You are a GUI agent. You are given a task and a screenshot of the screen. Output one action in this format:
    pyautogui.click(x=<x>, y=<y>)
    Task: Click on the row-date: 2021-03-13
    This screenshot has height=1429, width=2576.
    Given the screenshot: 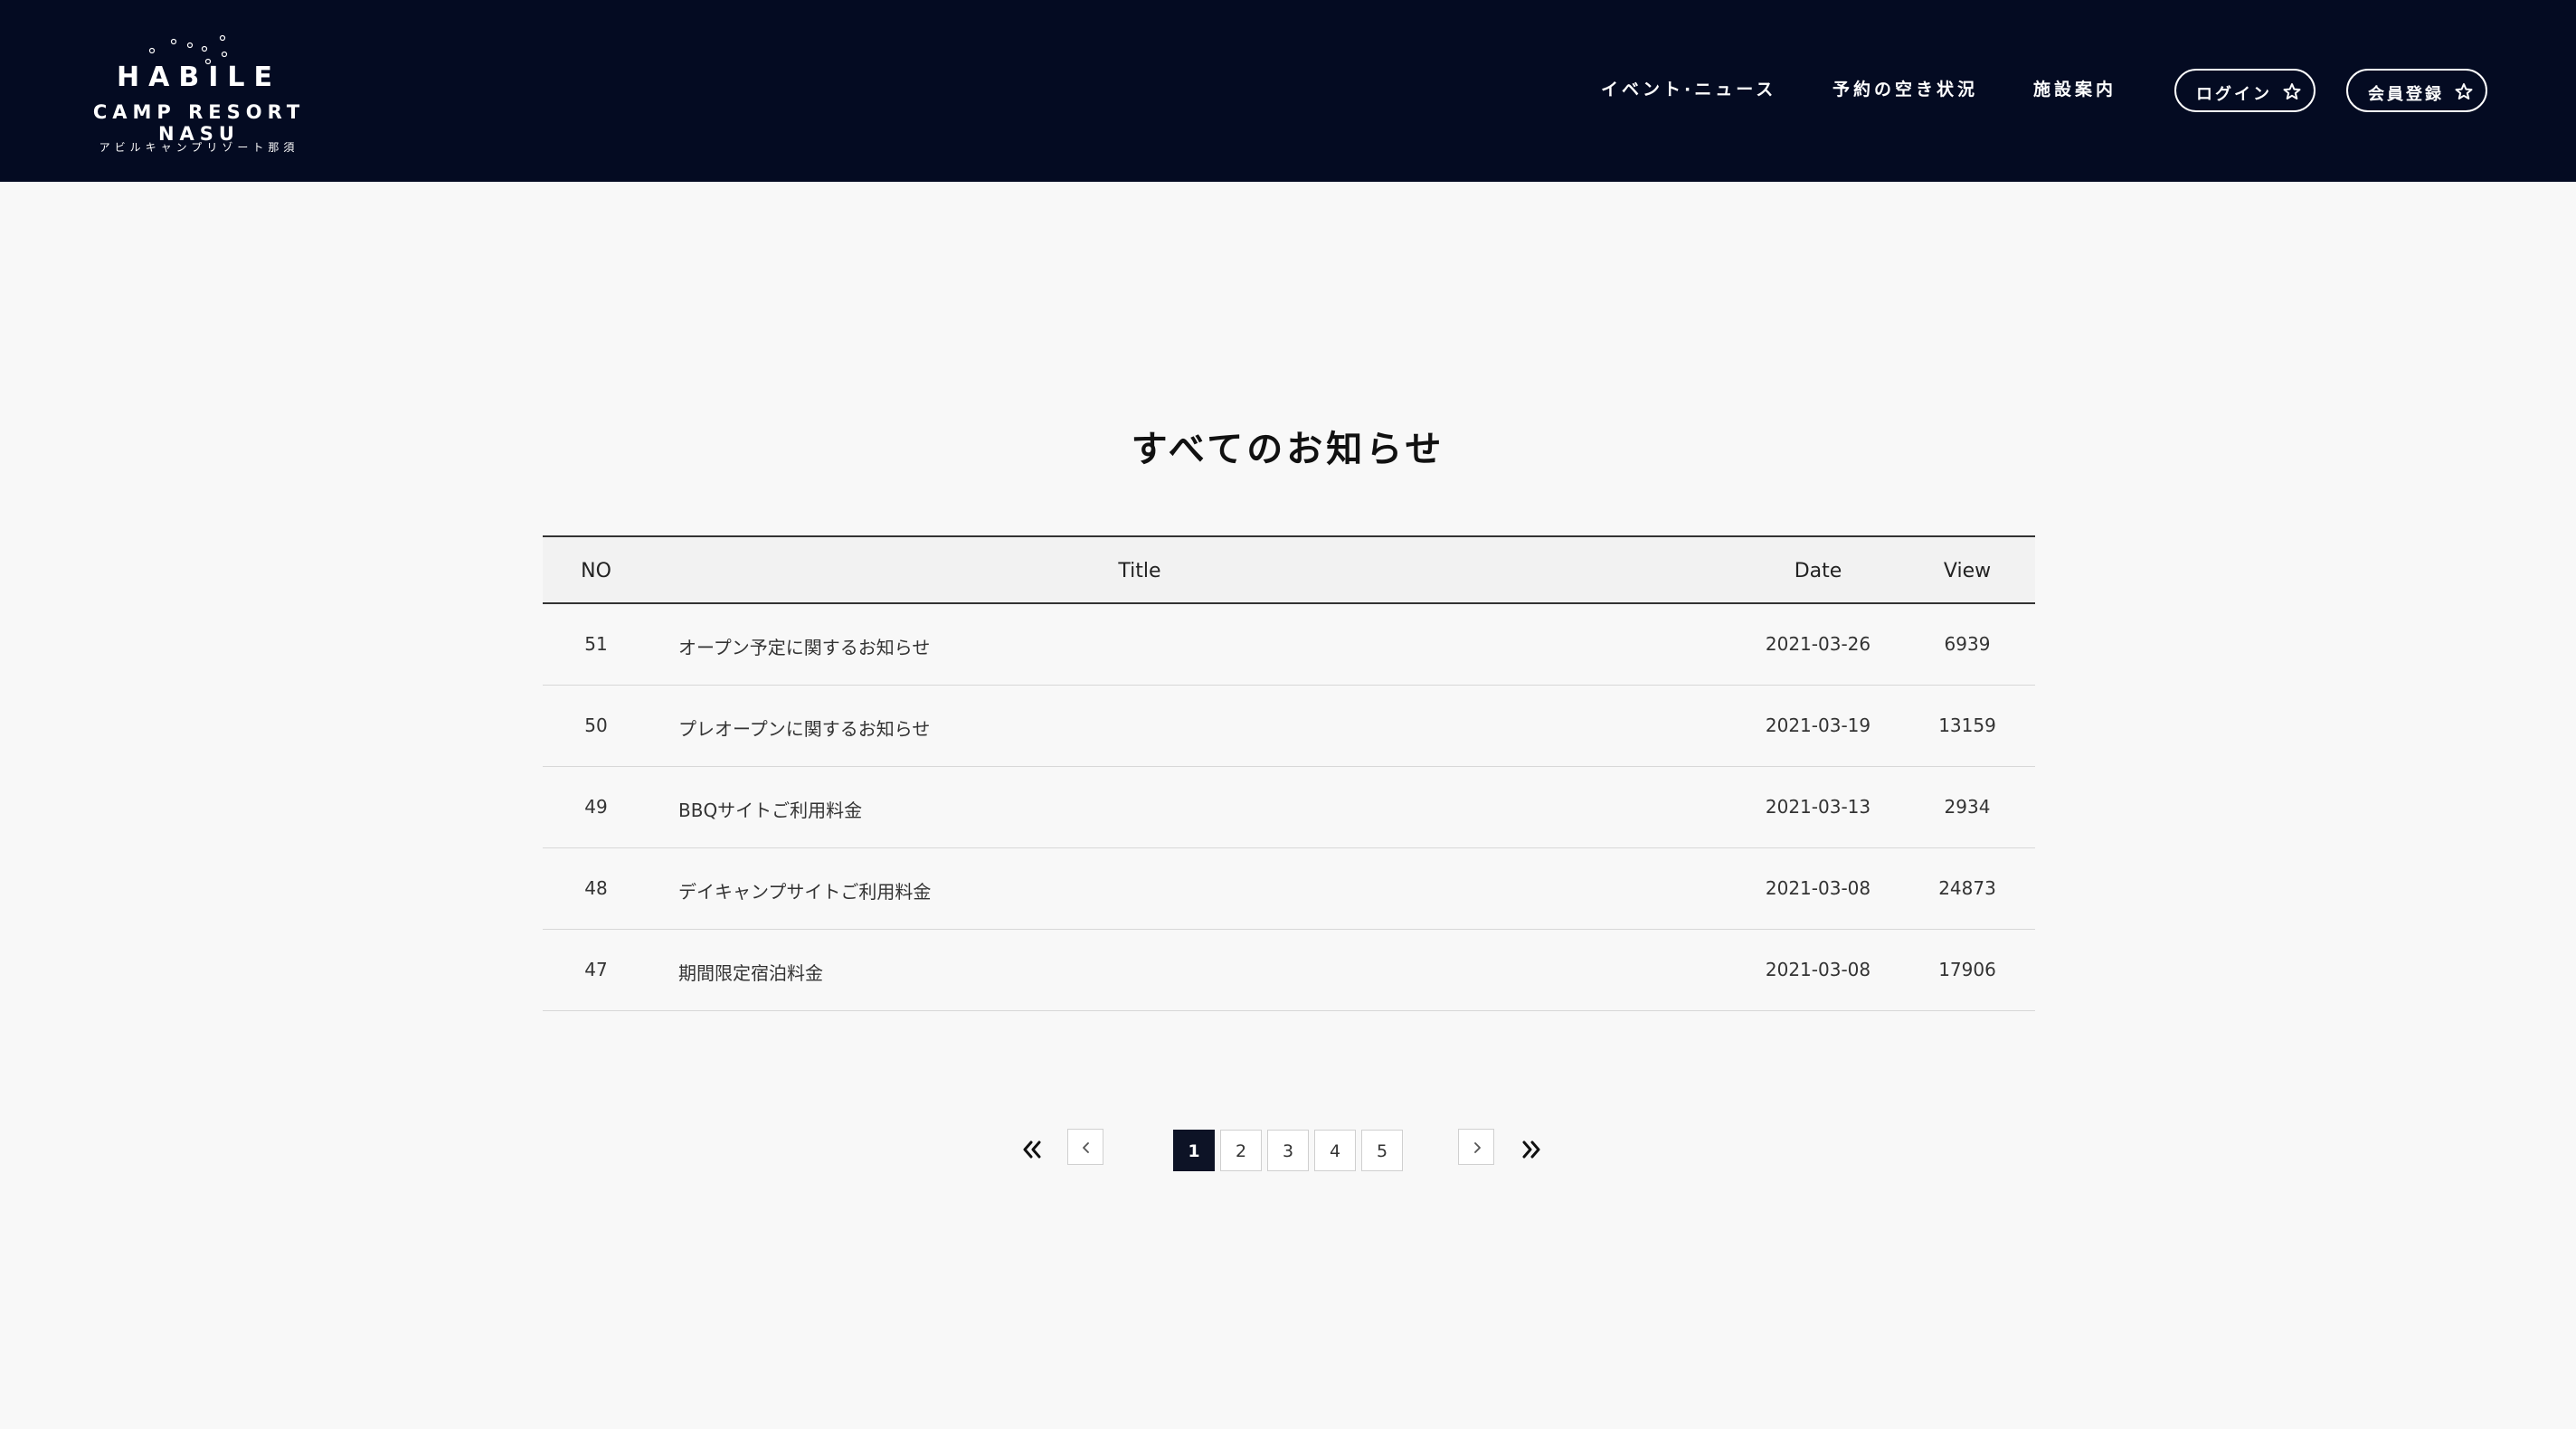 What is the action you would take?
    pyautogui.click(x=1818, y=807)
    